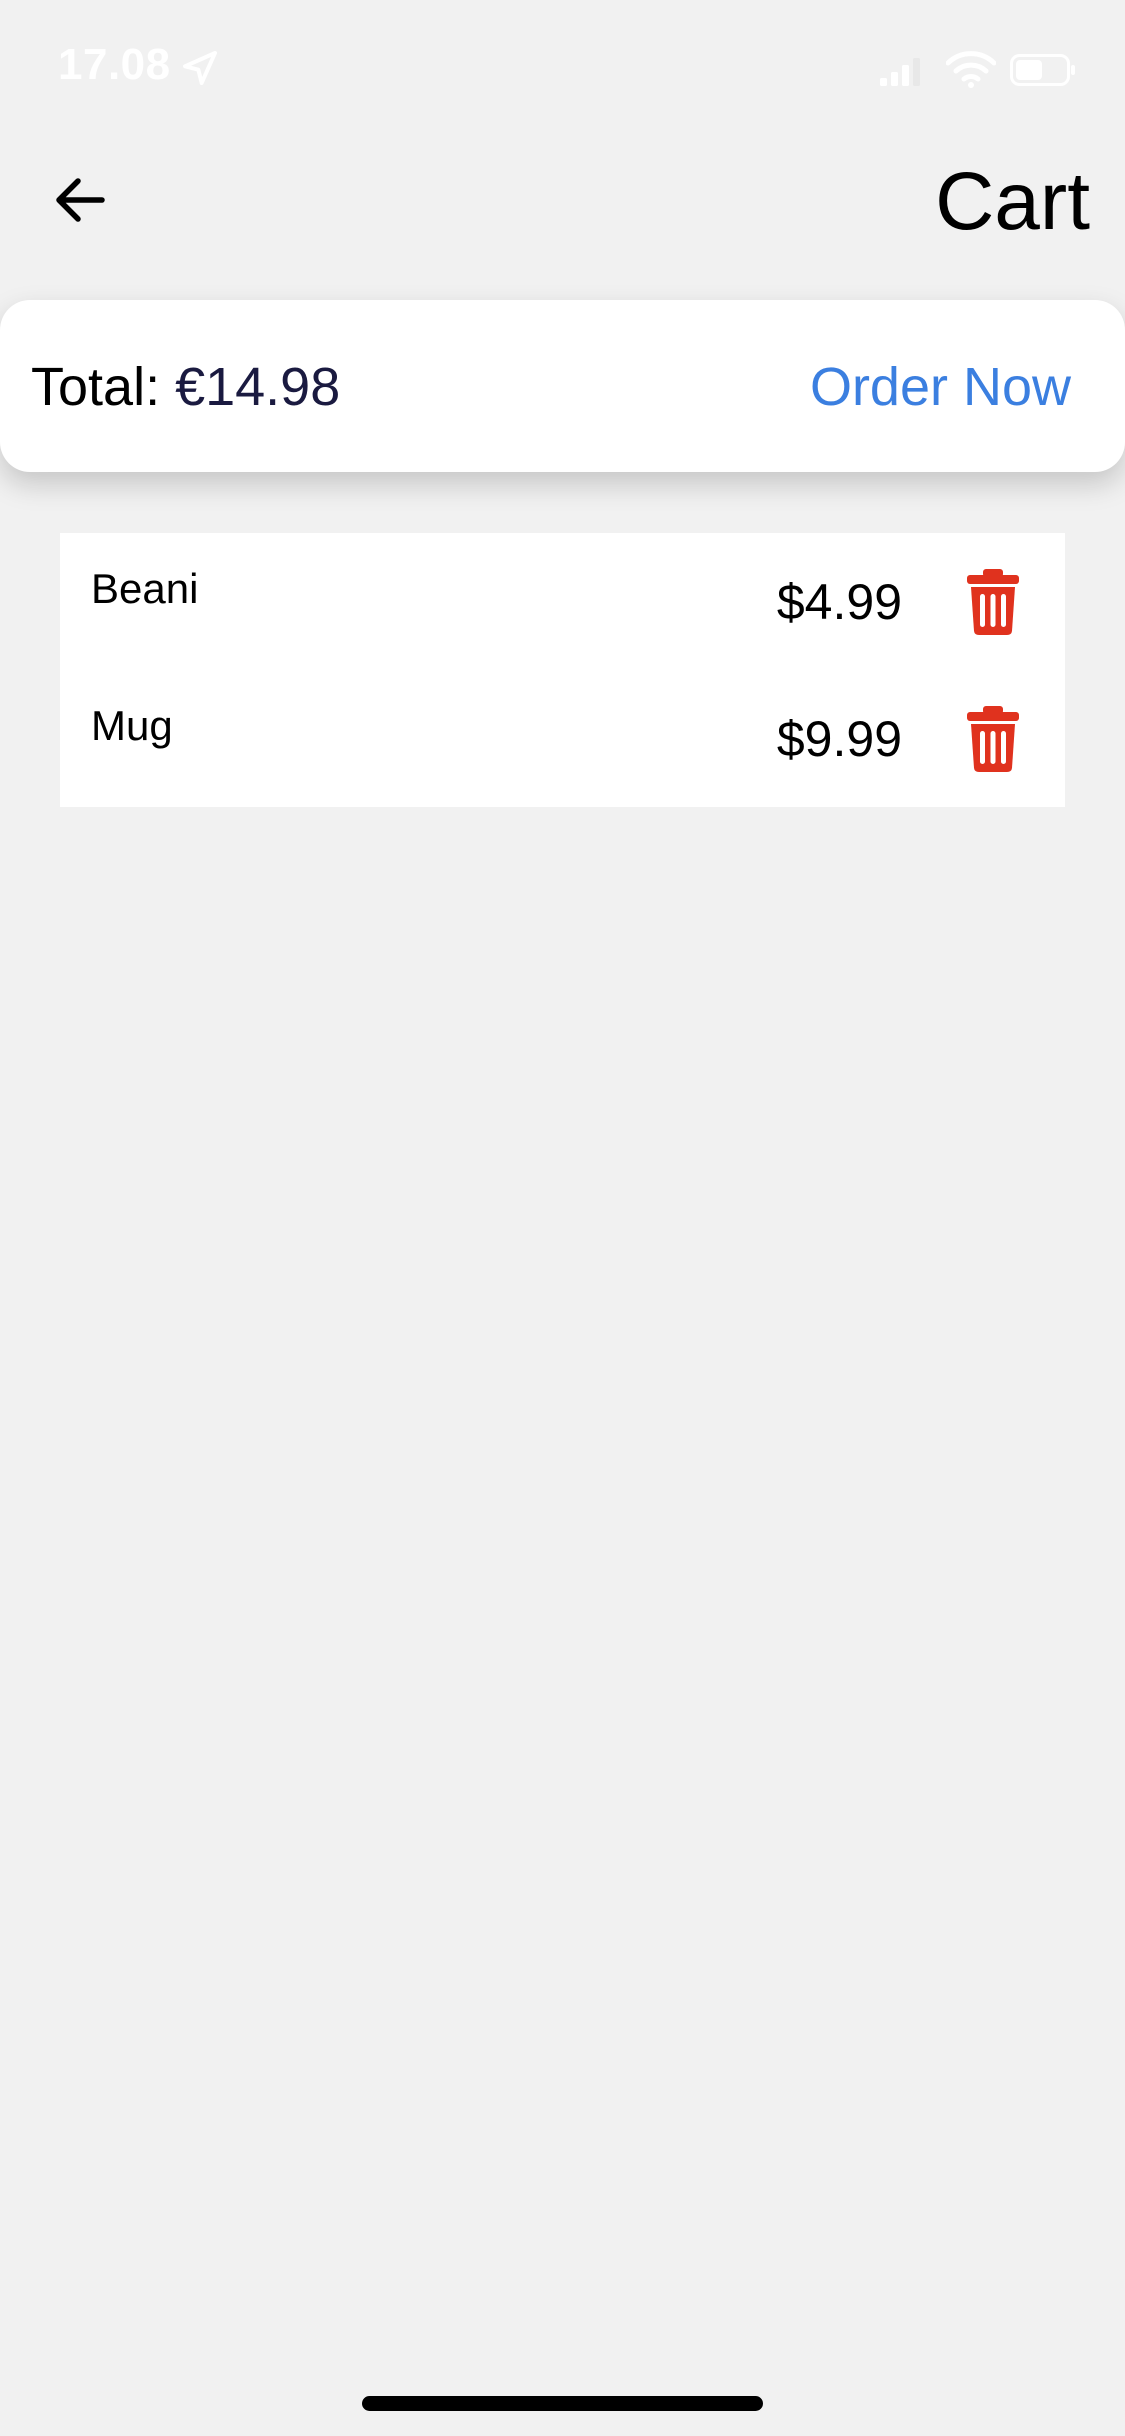 This screenshot has width=1125, height=2436. I want to click on arrow-left-icon, so click(80, 200).